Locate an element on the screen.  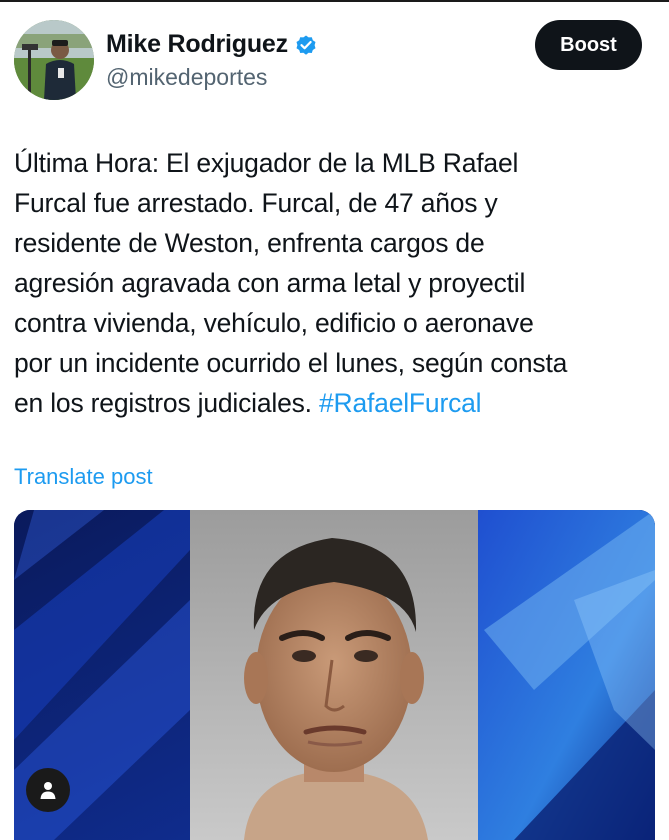
author-name-row: Mike Rodriguez is located at coordinates (212, 44).